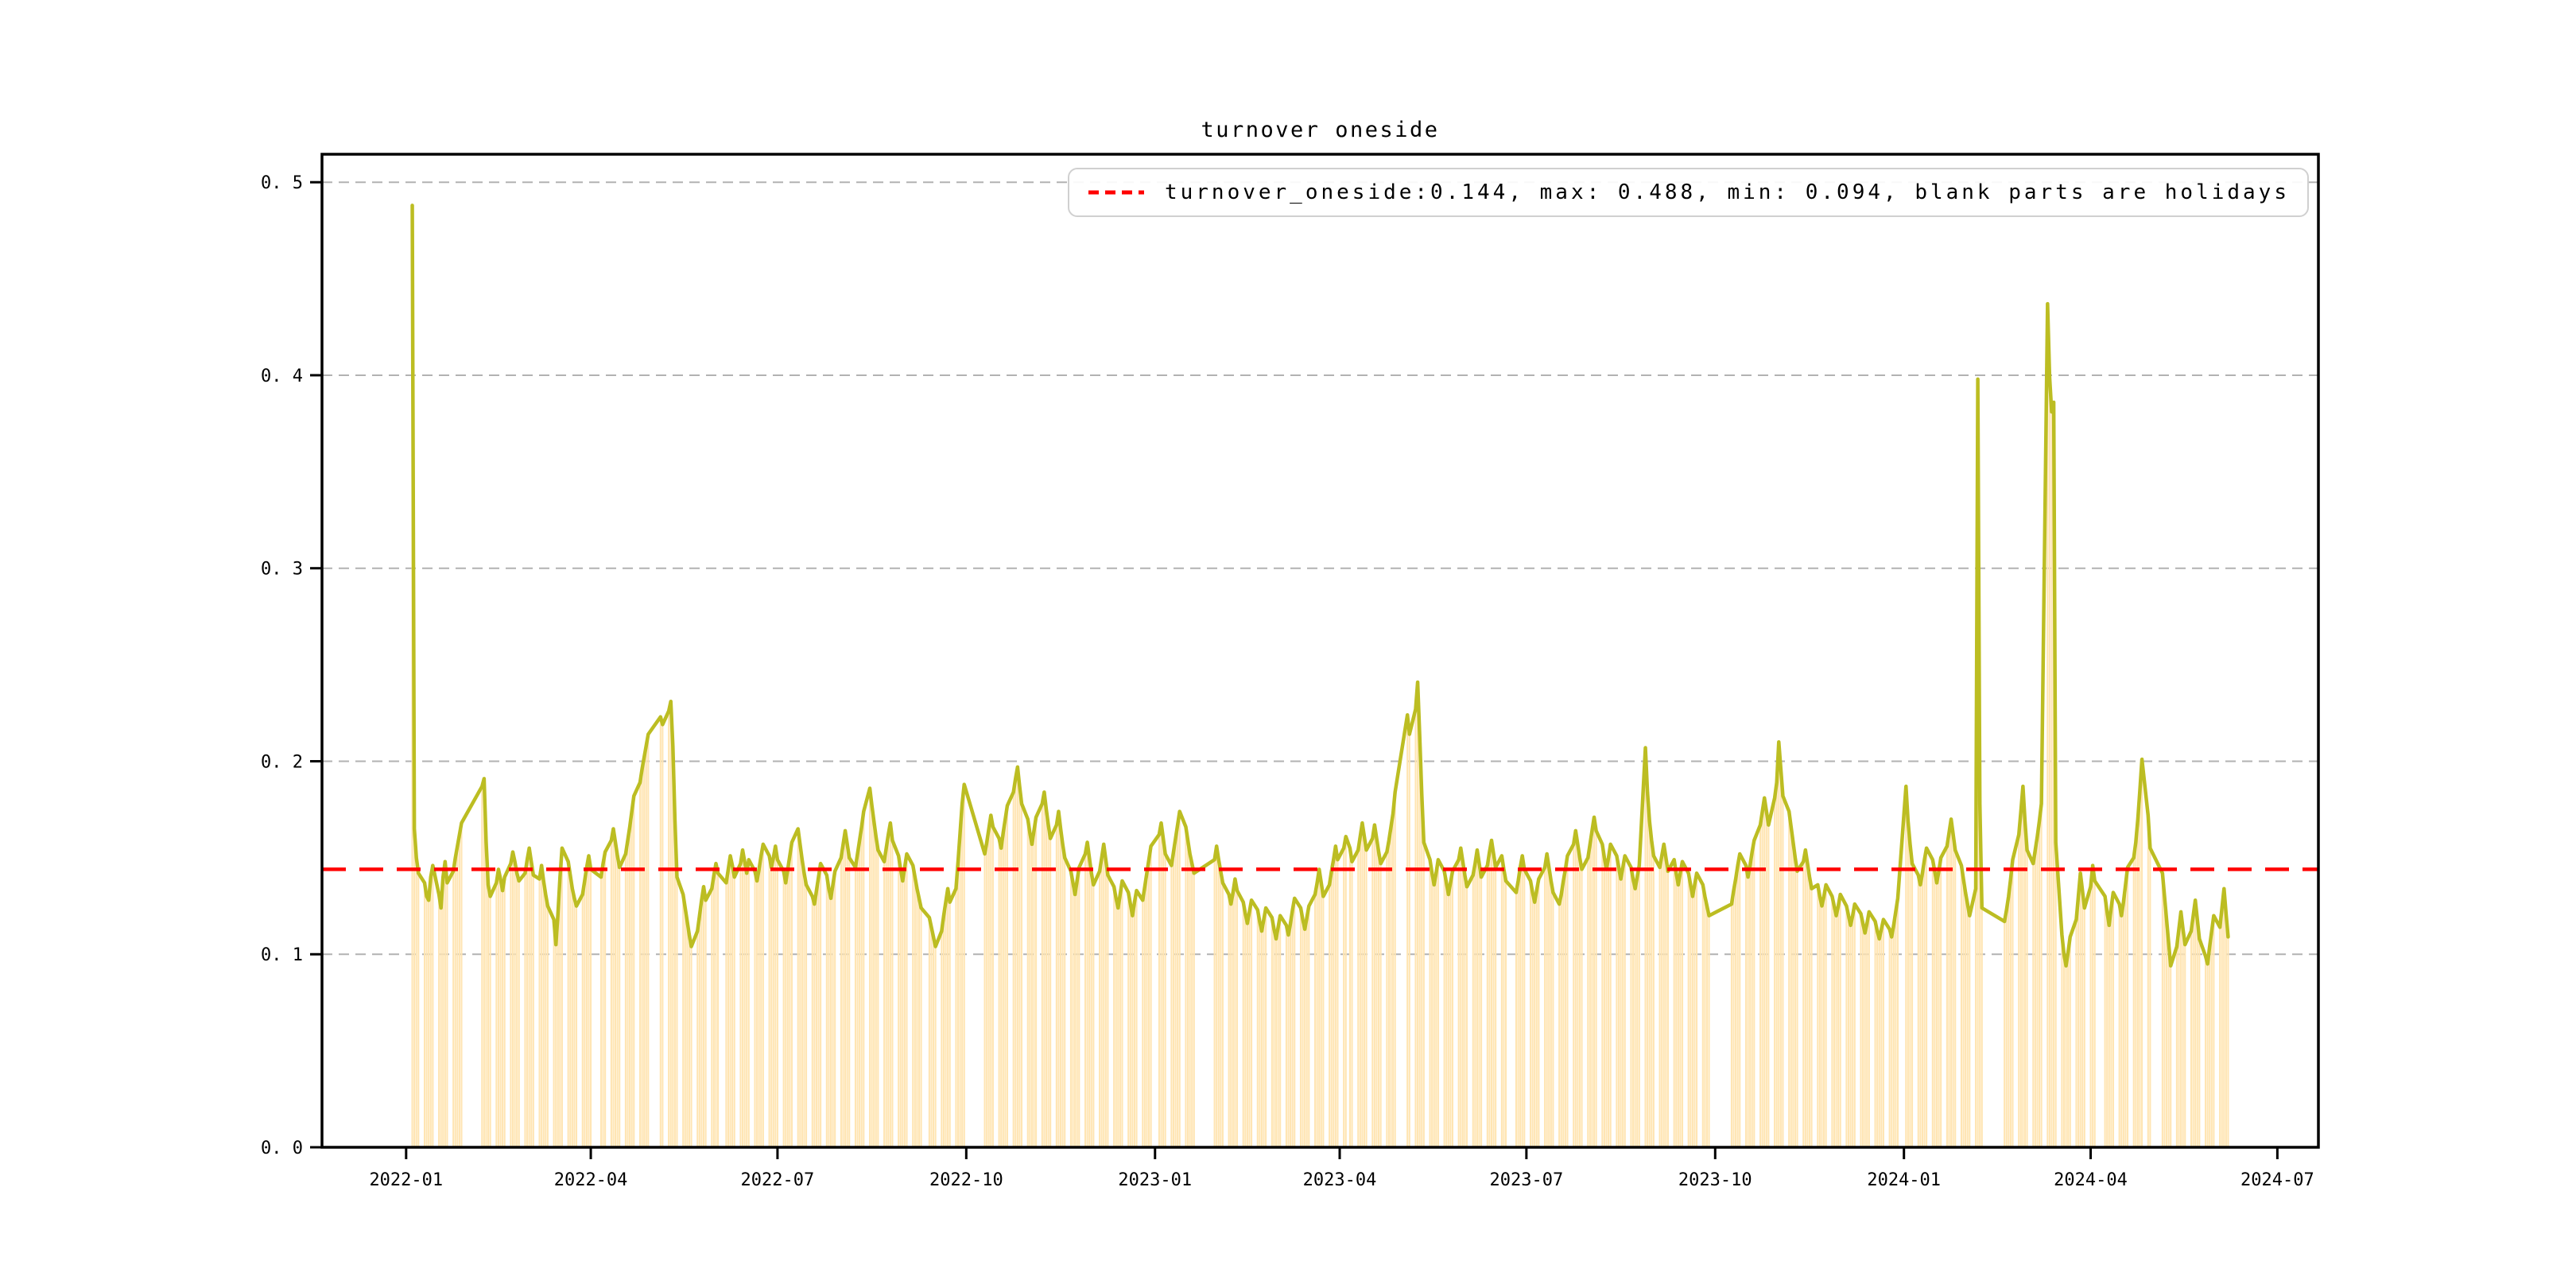 The image size is (2576, 1288). I want to click on x-tick-label: 2023-04, so click(1340, 1180).